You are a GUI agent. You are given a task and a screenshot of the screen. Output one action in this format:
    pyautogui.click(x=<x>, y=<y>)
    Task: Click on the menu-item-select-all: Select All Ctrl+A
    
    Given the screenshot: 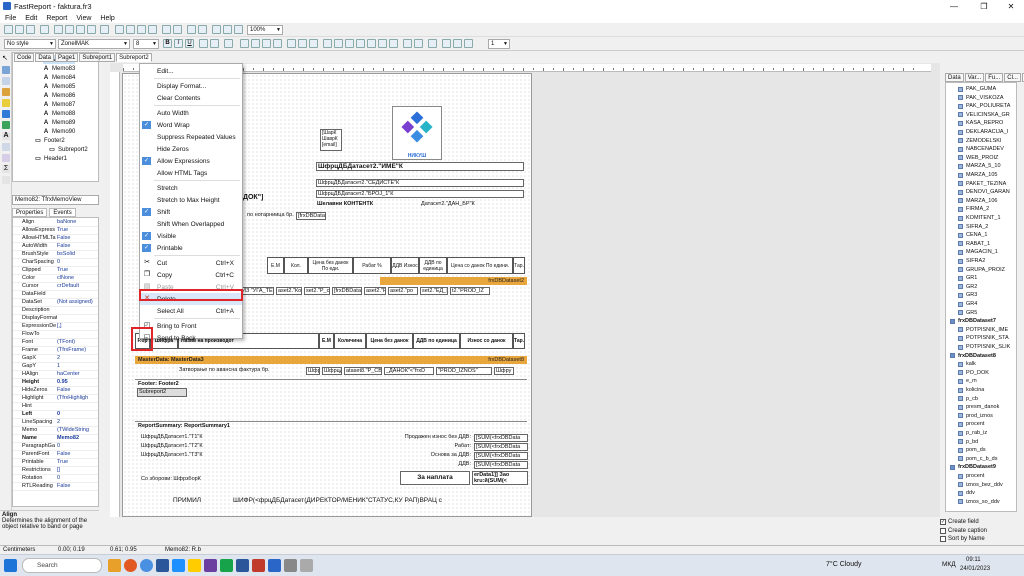 What is the action you would take?
    pyautogui.click(x=191, y=311)
    